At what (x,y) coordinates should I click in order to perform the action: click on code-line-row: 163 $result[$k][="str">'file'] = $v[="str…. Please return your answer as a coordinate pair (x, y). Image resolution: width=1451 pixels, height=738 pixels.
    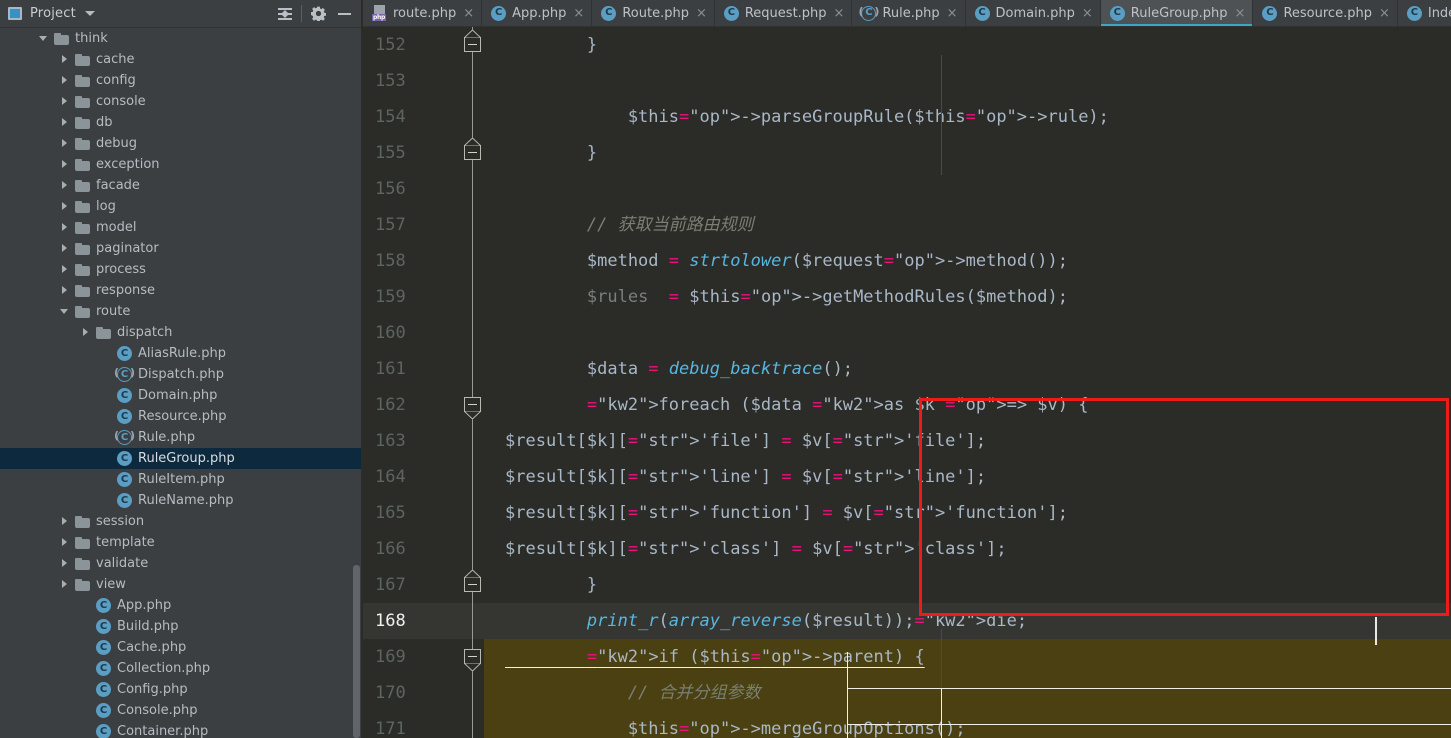
    Looking at the image, I should click on (907, 441).